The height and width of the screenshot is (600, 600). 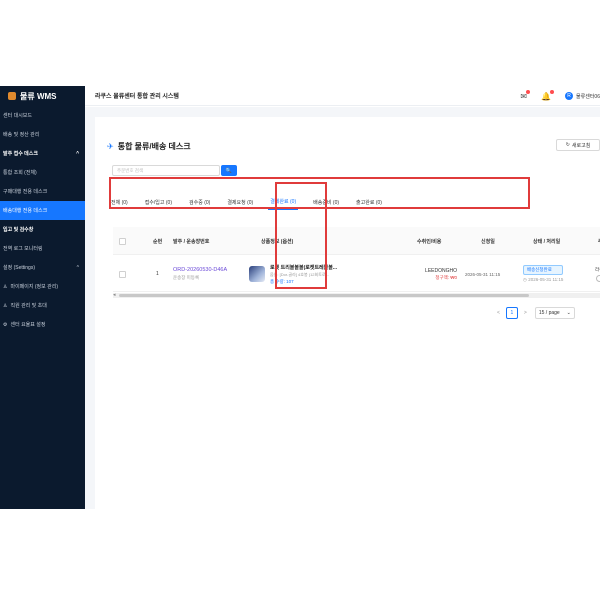 I want to click on app-title: 라쿠스 물류센터 통합 관리 시스템, so click(x=137, y=97).